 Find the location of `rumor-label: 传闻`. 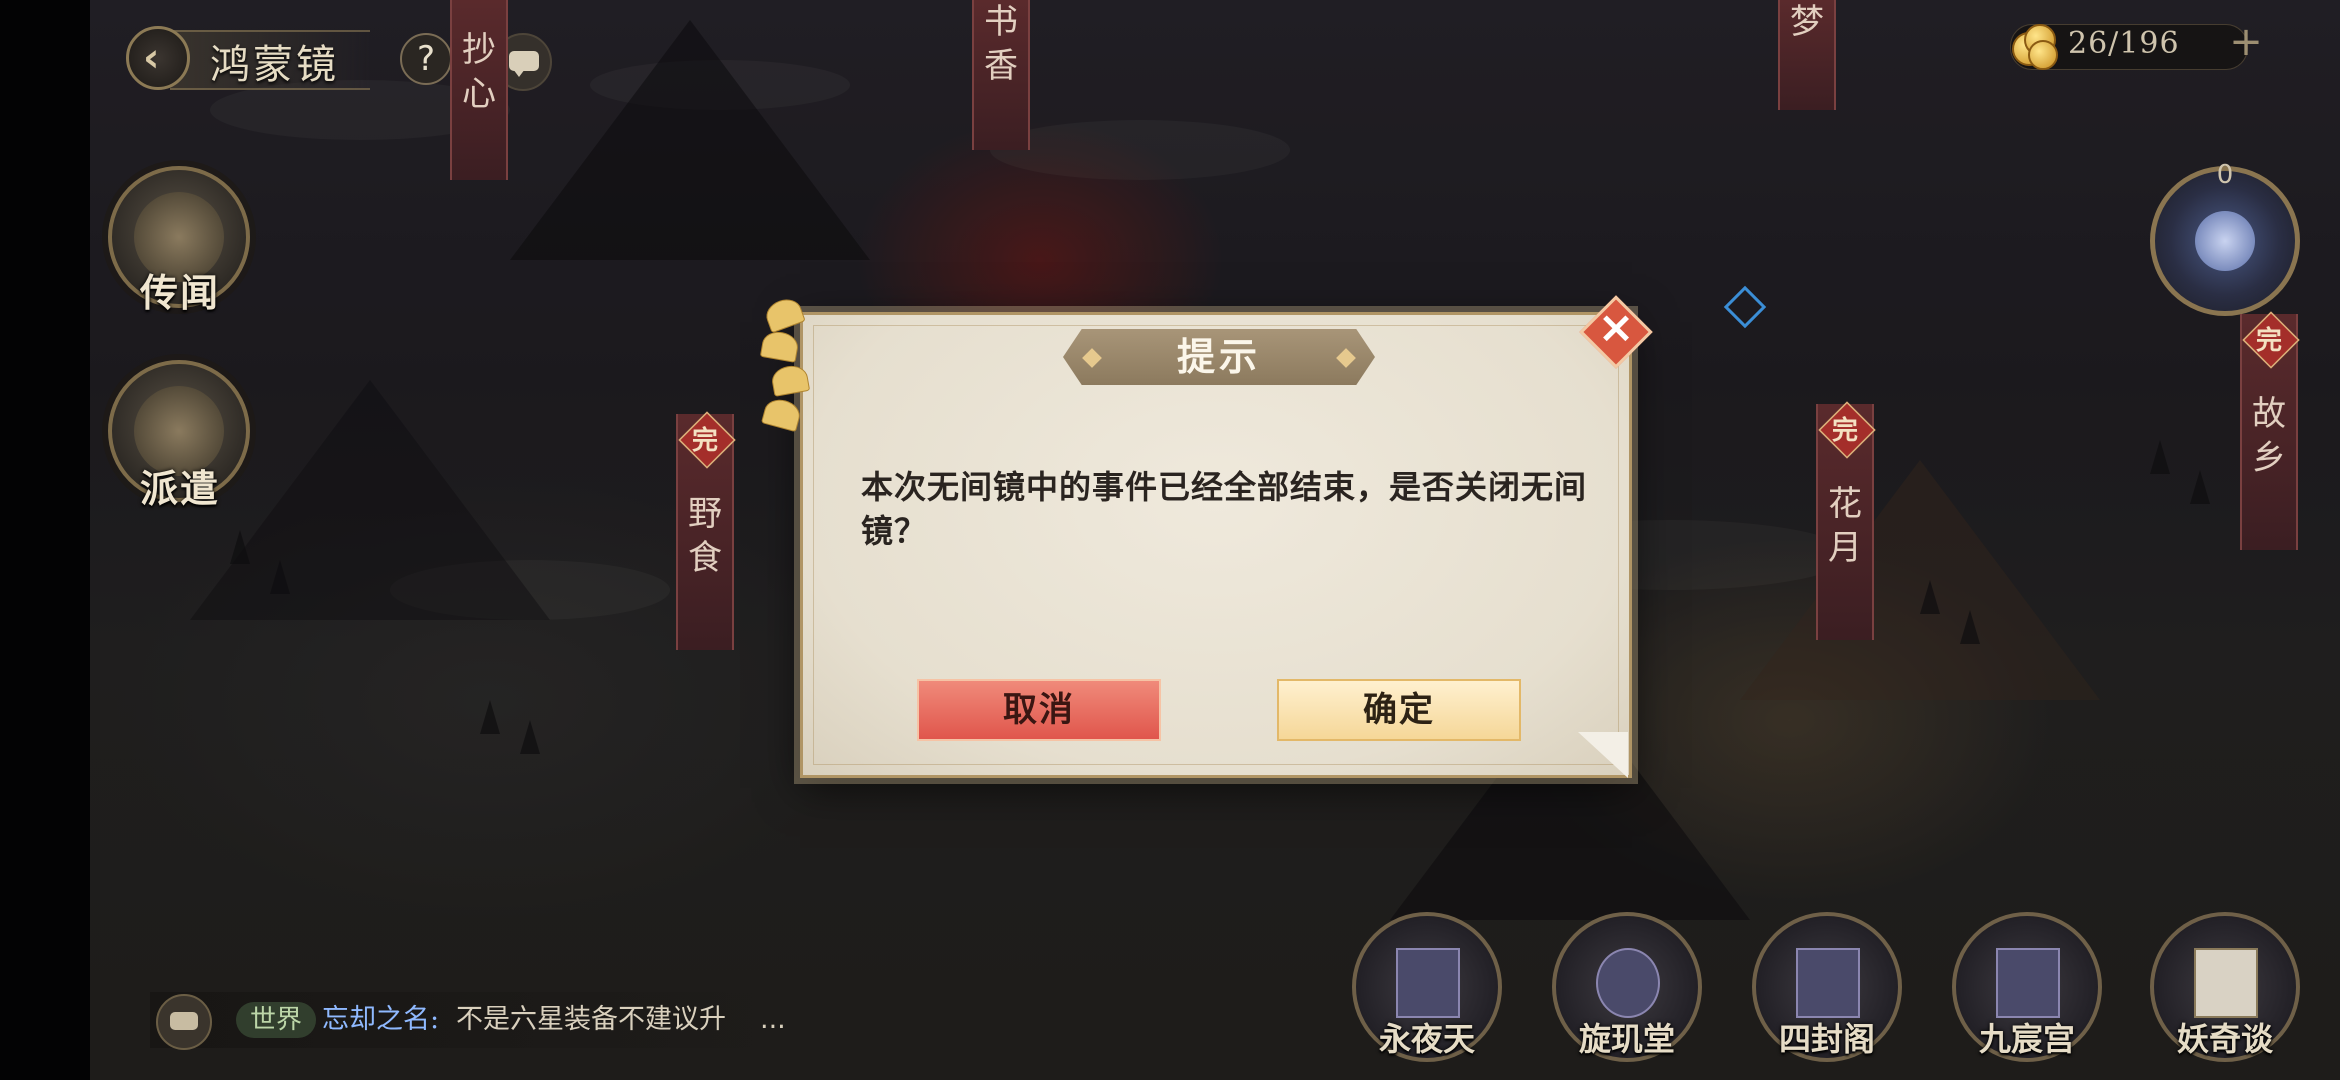

rumor-label: 传闻 is located at coordinates (180, 292).